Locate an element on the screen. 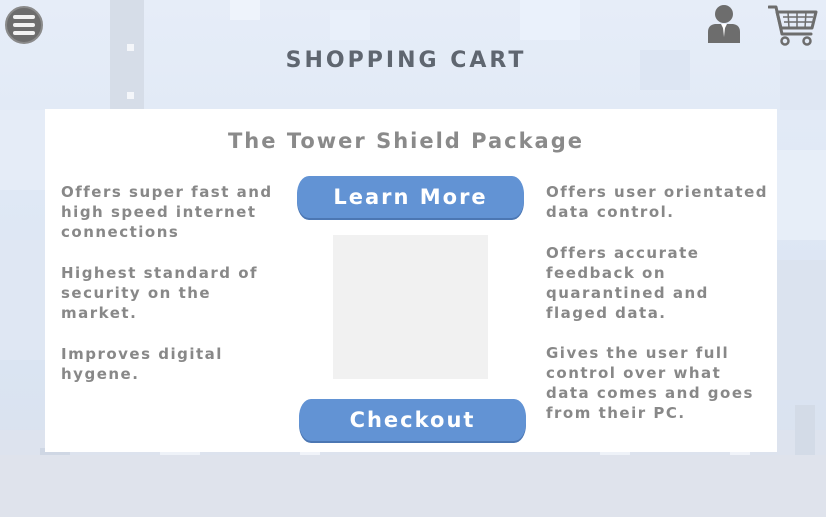 The height and width of the screenshot is (517, 826). user-profile-icon is located at coordinates (724, 23).